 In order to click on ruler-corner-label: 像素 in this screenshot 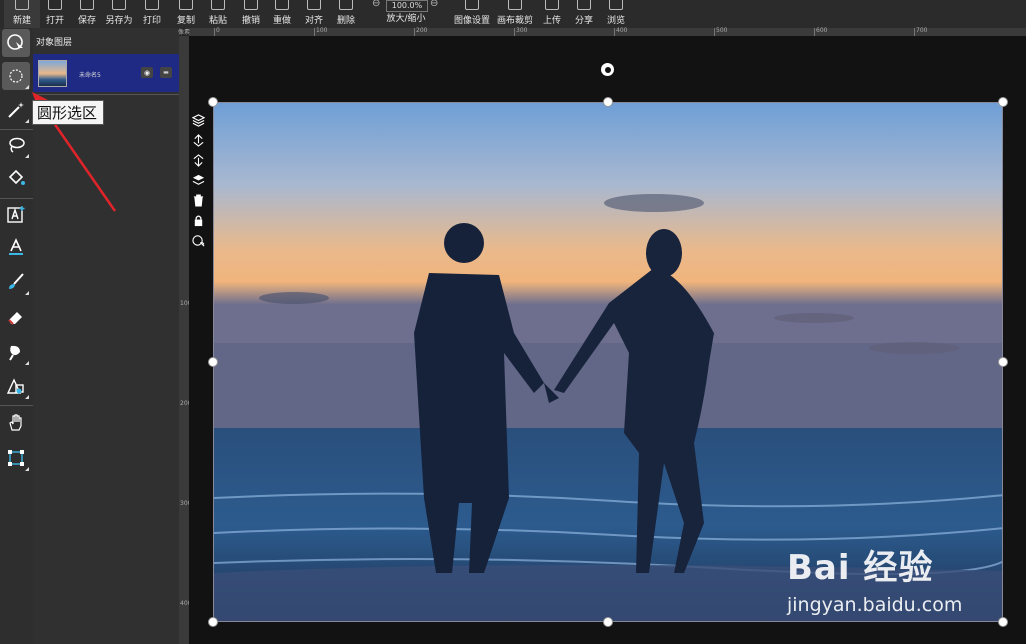, I will do `click(184, 32)`.